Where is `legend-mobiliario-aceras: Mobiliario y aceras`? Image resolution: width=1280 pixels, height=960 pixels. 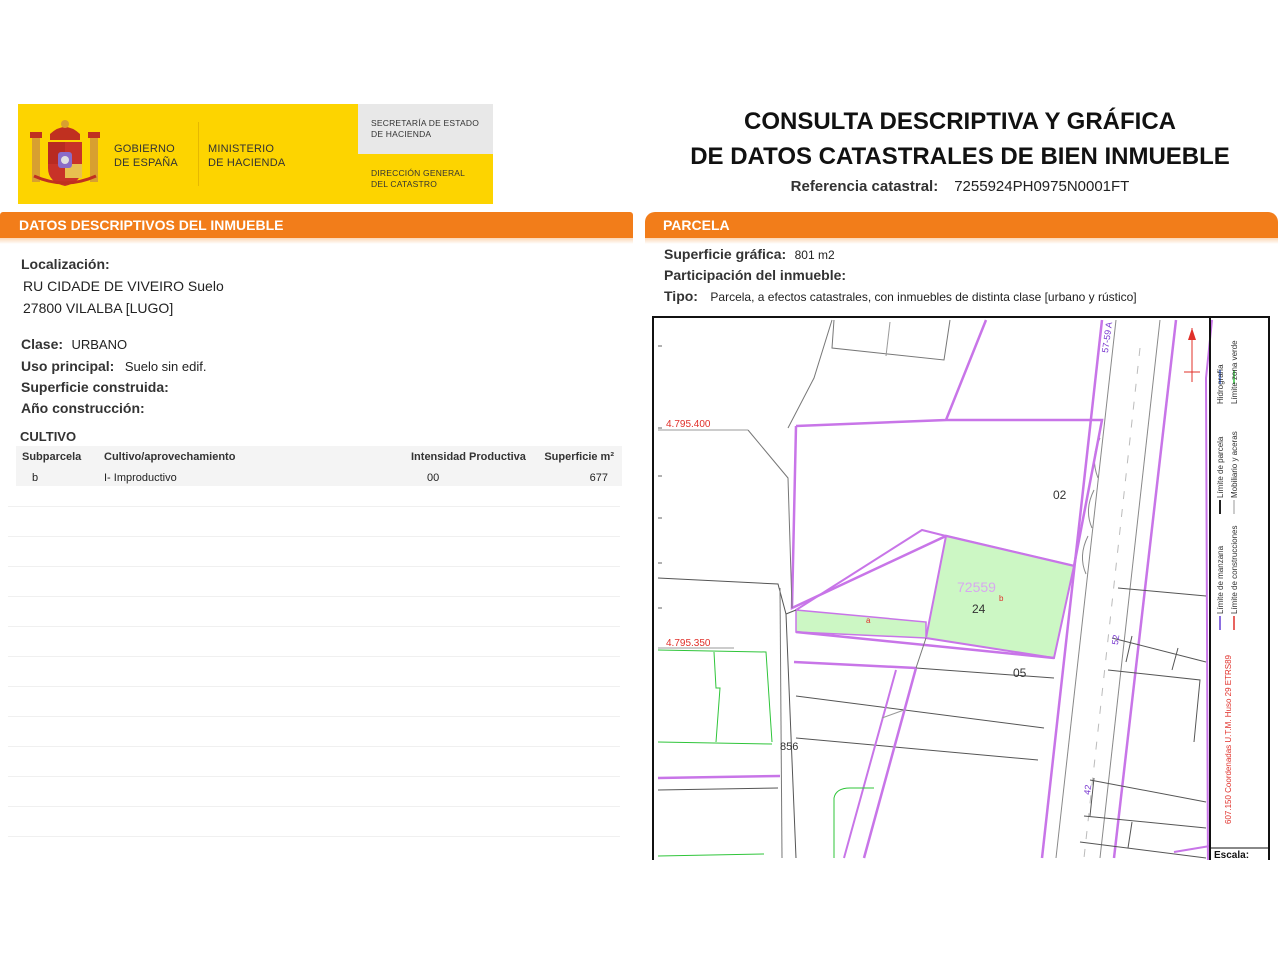
legend-mobiliario-aceras: Mobiliario y aceras is located at coordinates (1234, 464).